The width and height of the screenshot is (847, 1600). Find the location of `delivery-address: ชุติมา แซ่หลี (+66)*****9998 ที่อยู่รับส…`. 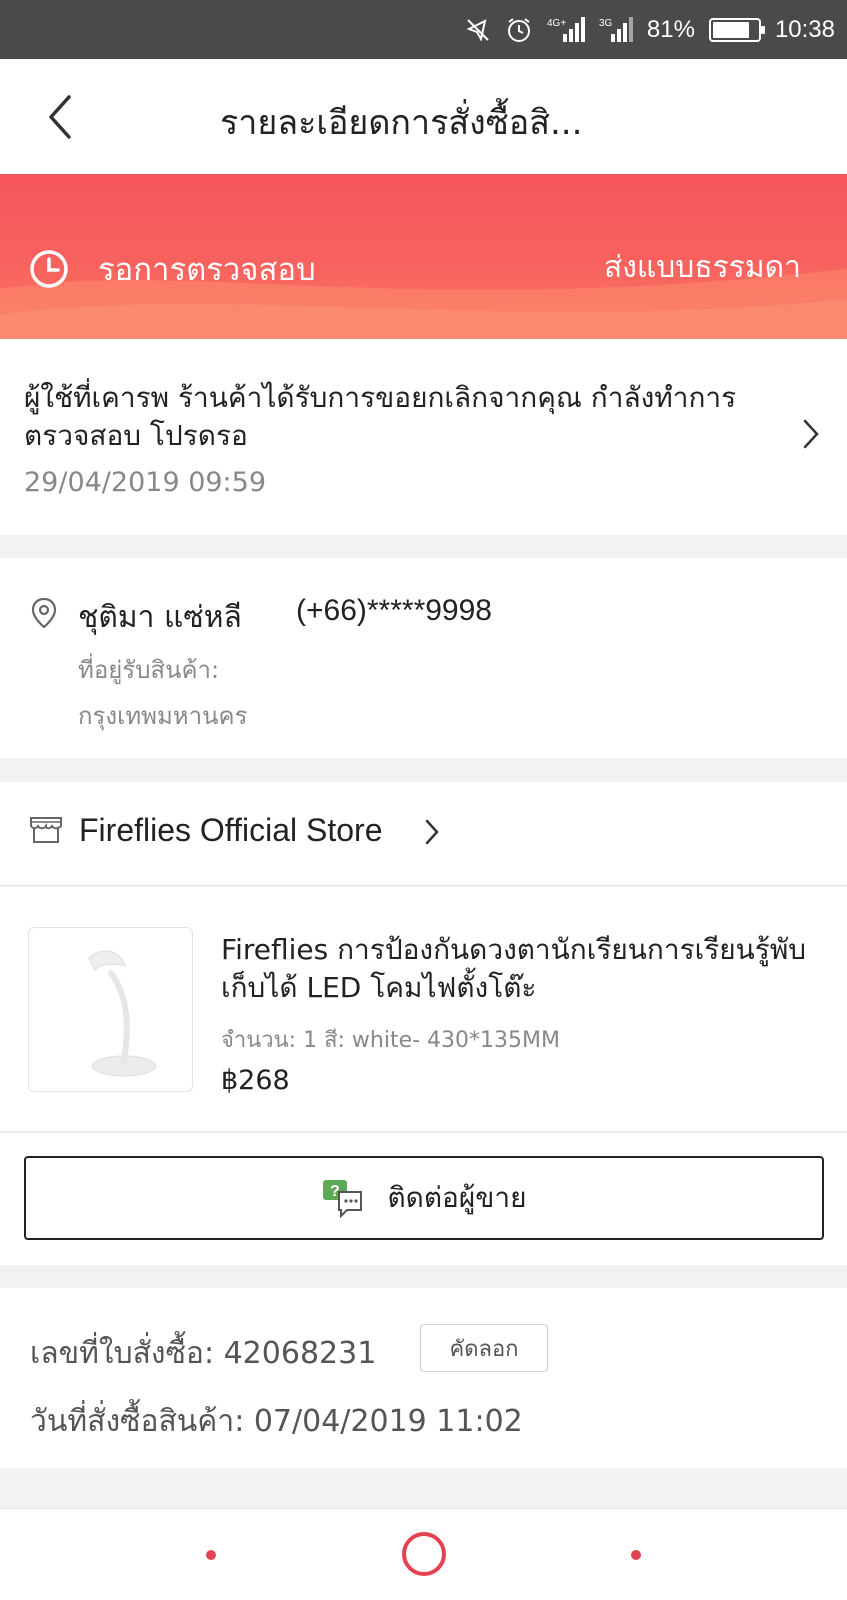

delivery-address: ชุติมา แซ่หลี (+66)*****9998 ที่อยู่รับส… is located at coordinates (423, 658).